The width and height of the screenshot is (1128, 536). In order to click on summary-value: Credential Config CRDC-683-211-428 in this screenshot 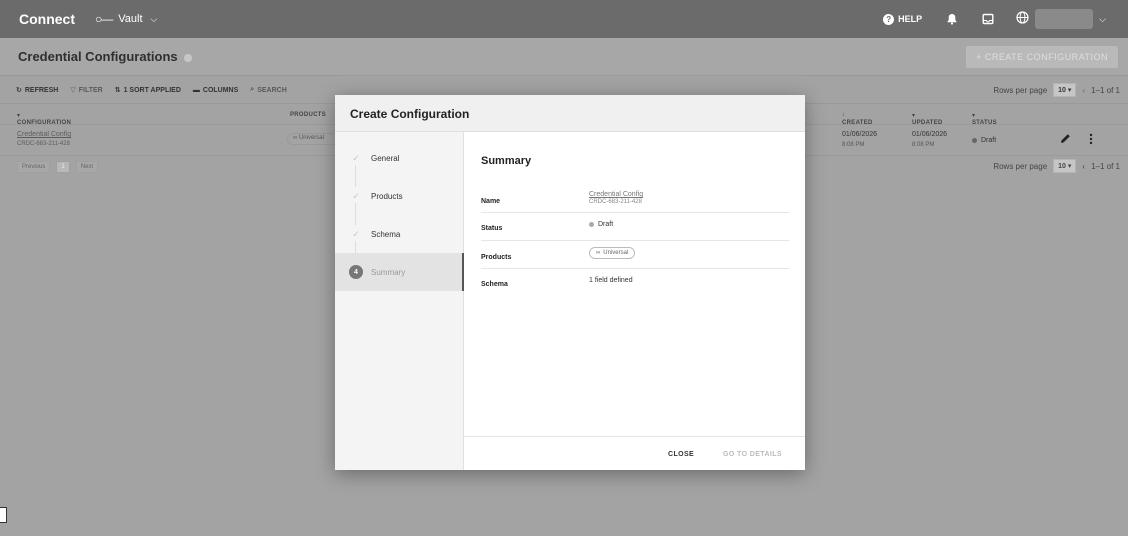, I will do `click(616, 198)`.